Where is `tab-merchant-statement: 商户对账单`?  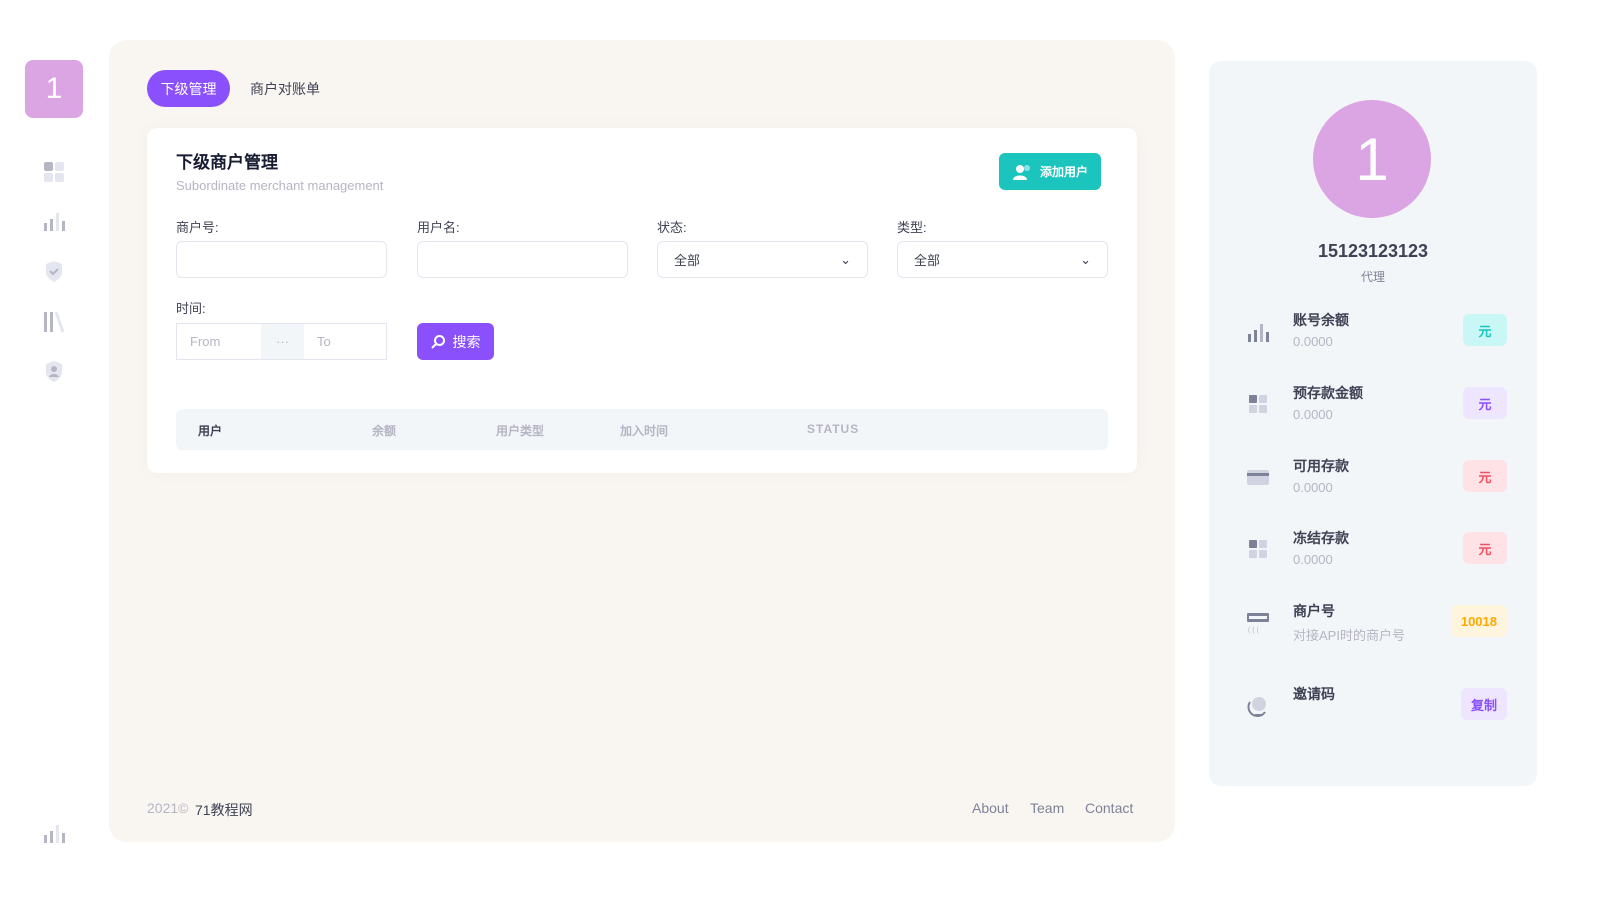 tab-merchant-statement: 商户对账单 is located at coordinates (285, 88).